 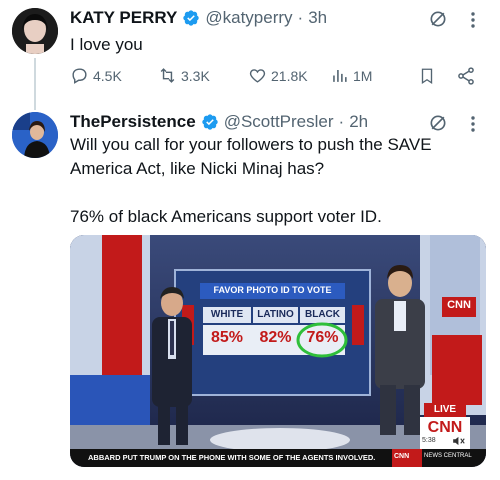 What do you see at coordinates (35, 84) in the screenshot?
I see `thread-line` at bounding box center [35, 84].